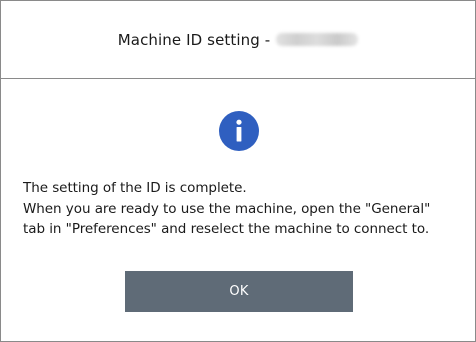 Image resolution: width=476 pixels, height=342 pixels. Describe the element at coordinates (317, 39) in the screenshot. I see `redacted-machine-id` at that location.